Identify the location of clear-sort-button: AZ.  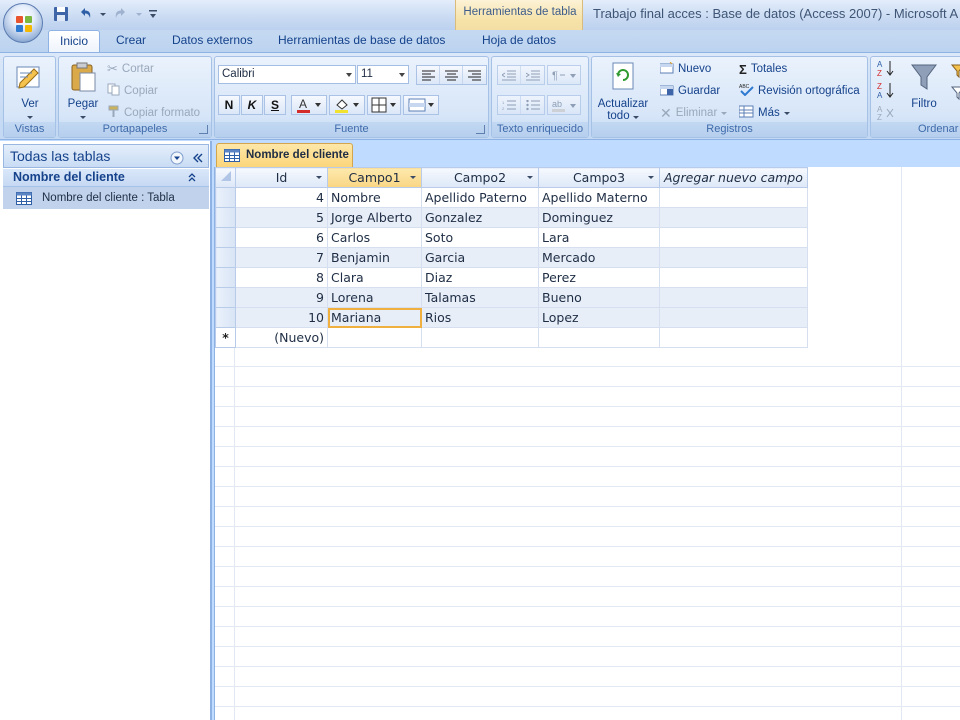
(886, 113).